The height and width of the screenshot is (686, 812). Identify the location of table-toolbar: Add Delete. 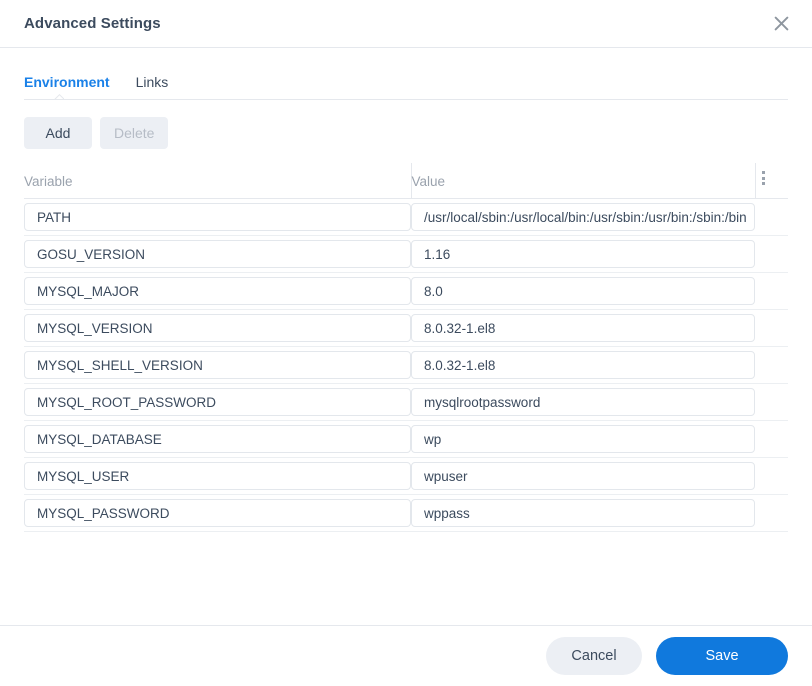
(406, 124).